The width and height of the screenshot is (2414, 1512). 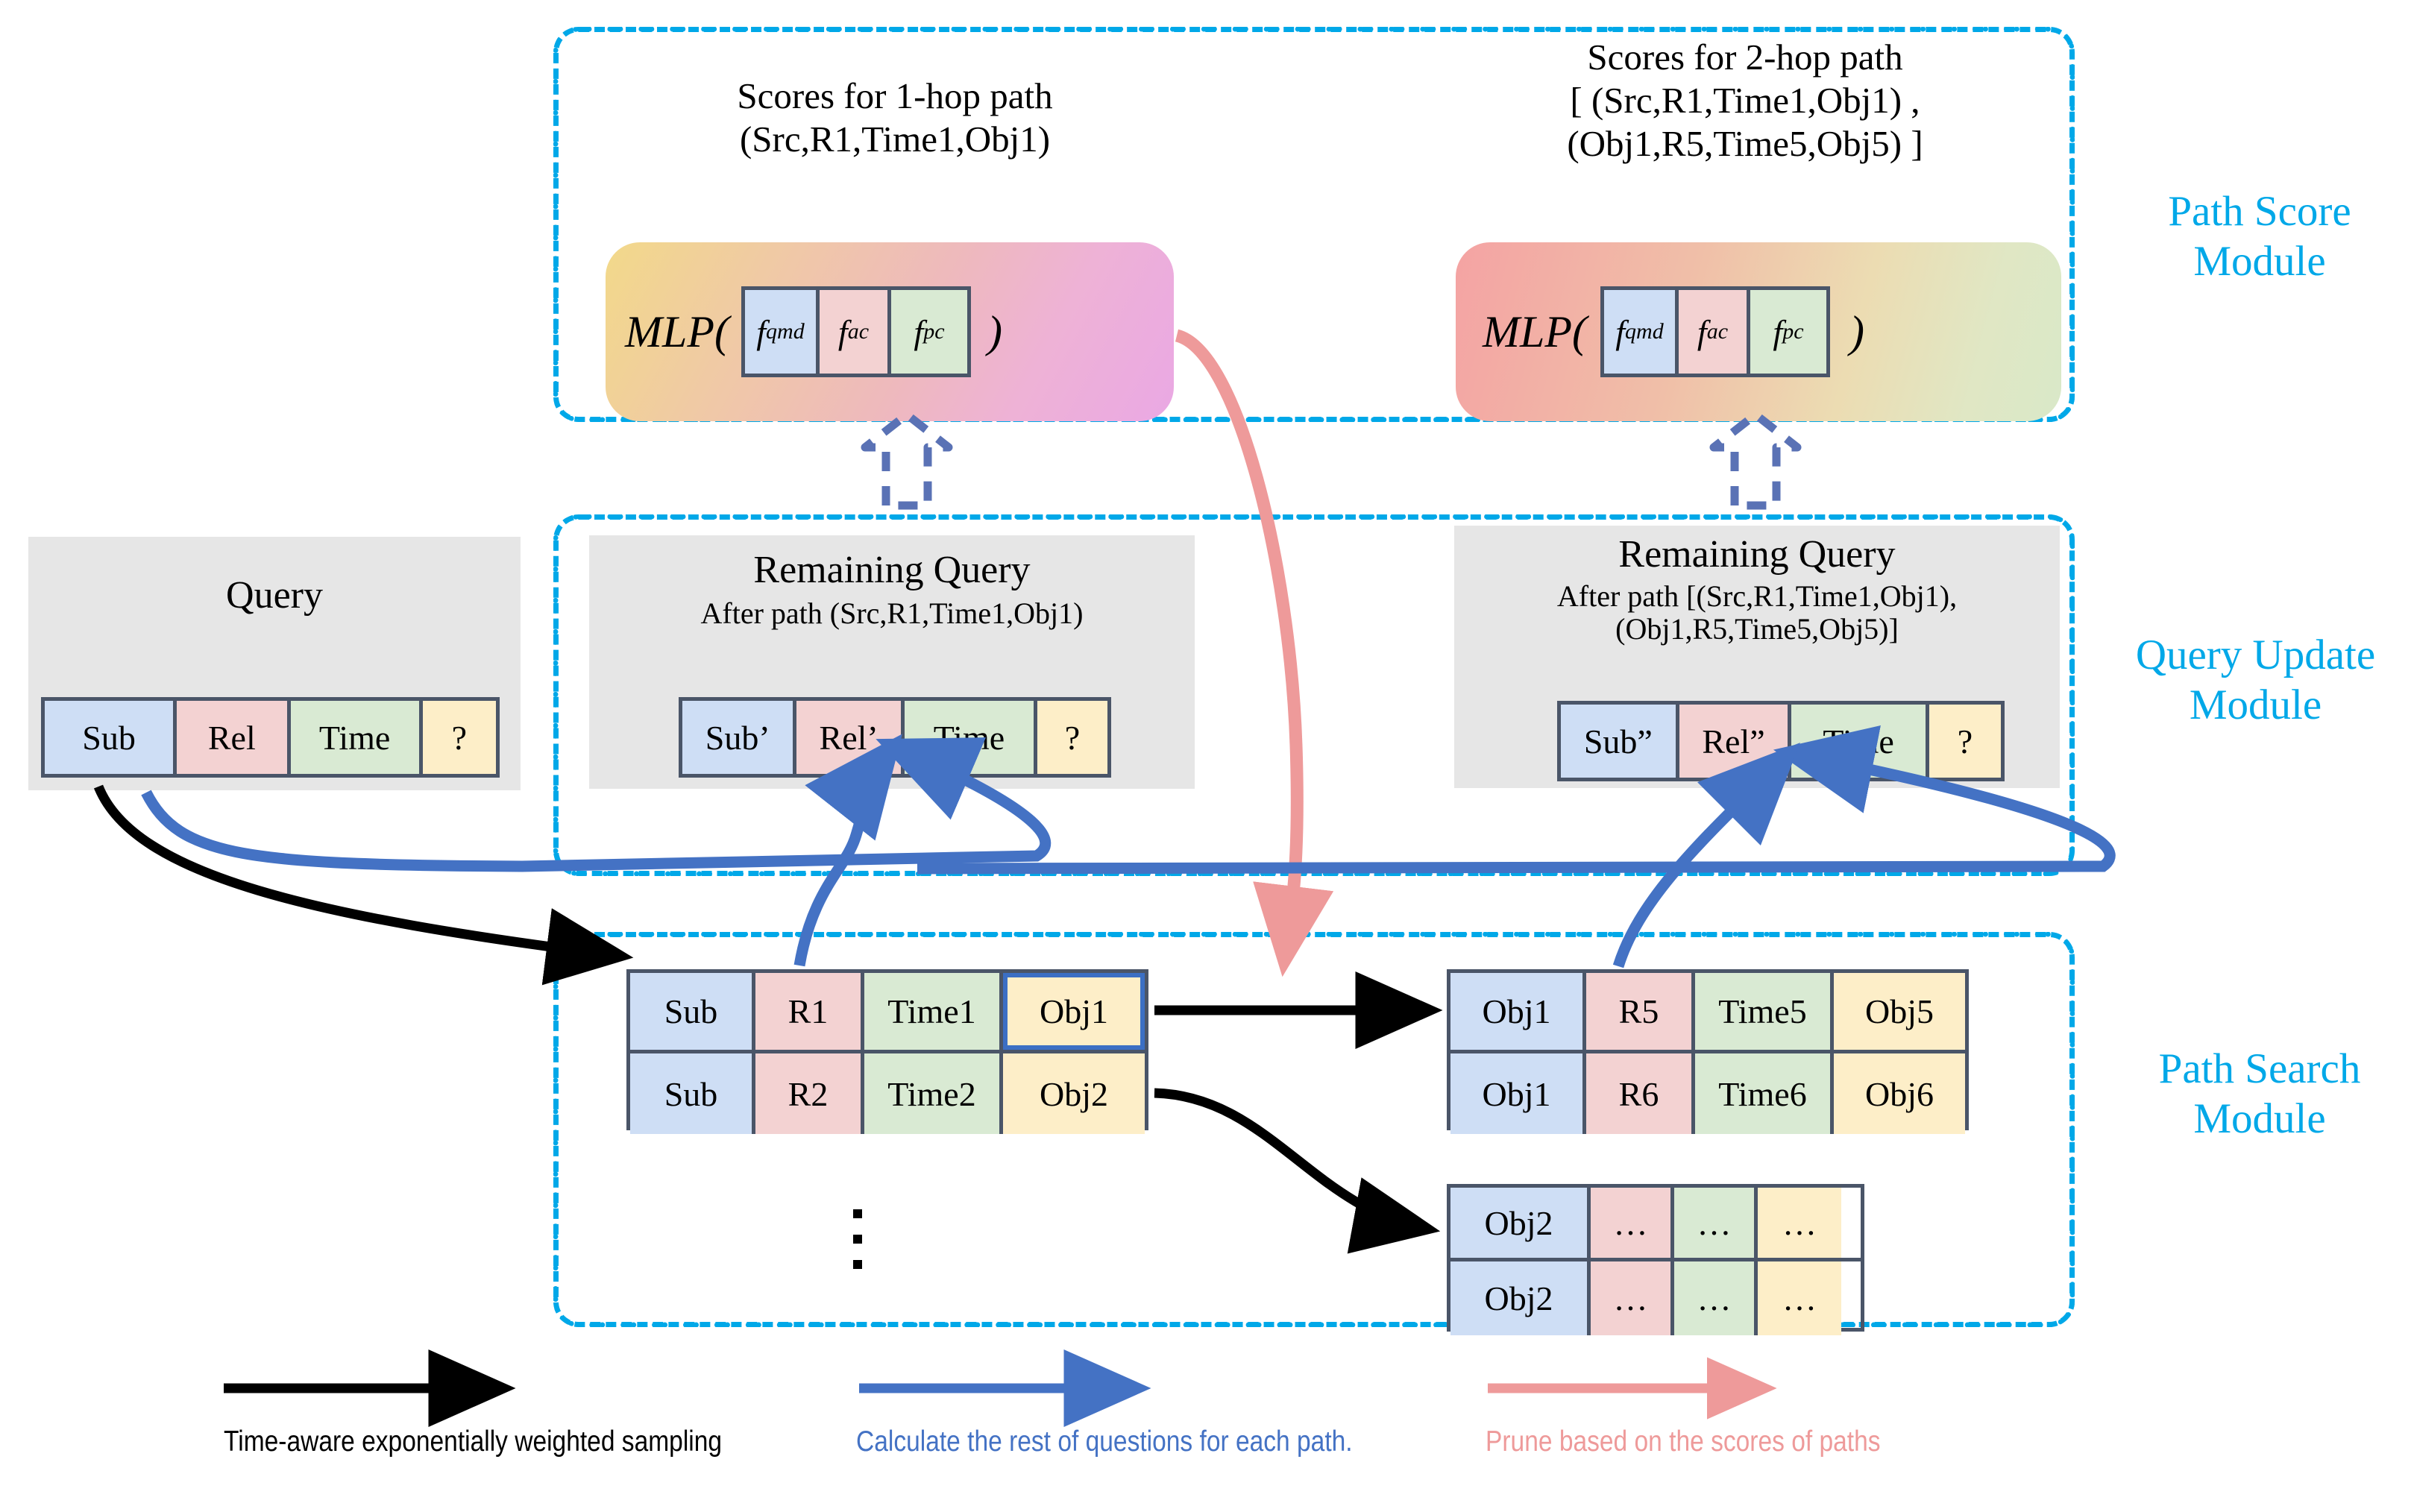 What do you see at coordinates (1755, 460) in the screenshot?
I see `dashed-up-arrow-right` at bounding box center [1755, 460].